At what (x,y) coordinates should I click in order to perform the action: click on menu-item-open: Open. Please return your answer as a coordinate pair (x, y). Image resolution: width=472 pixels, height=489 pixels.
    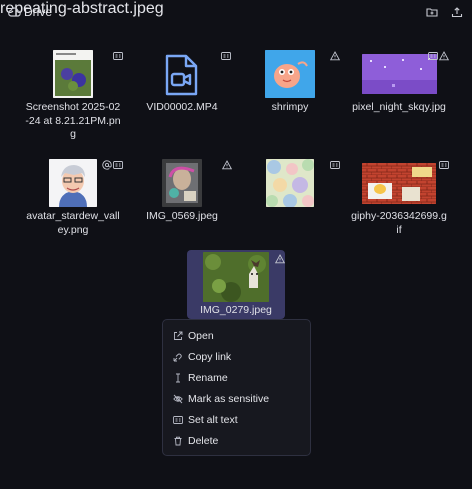
    Looking at the image, I should click on (236, 336).